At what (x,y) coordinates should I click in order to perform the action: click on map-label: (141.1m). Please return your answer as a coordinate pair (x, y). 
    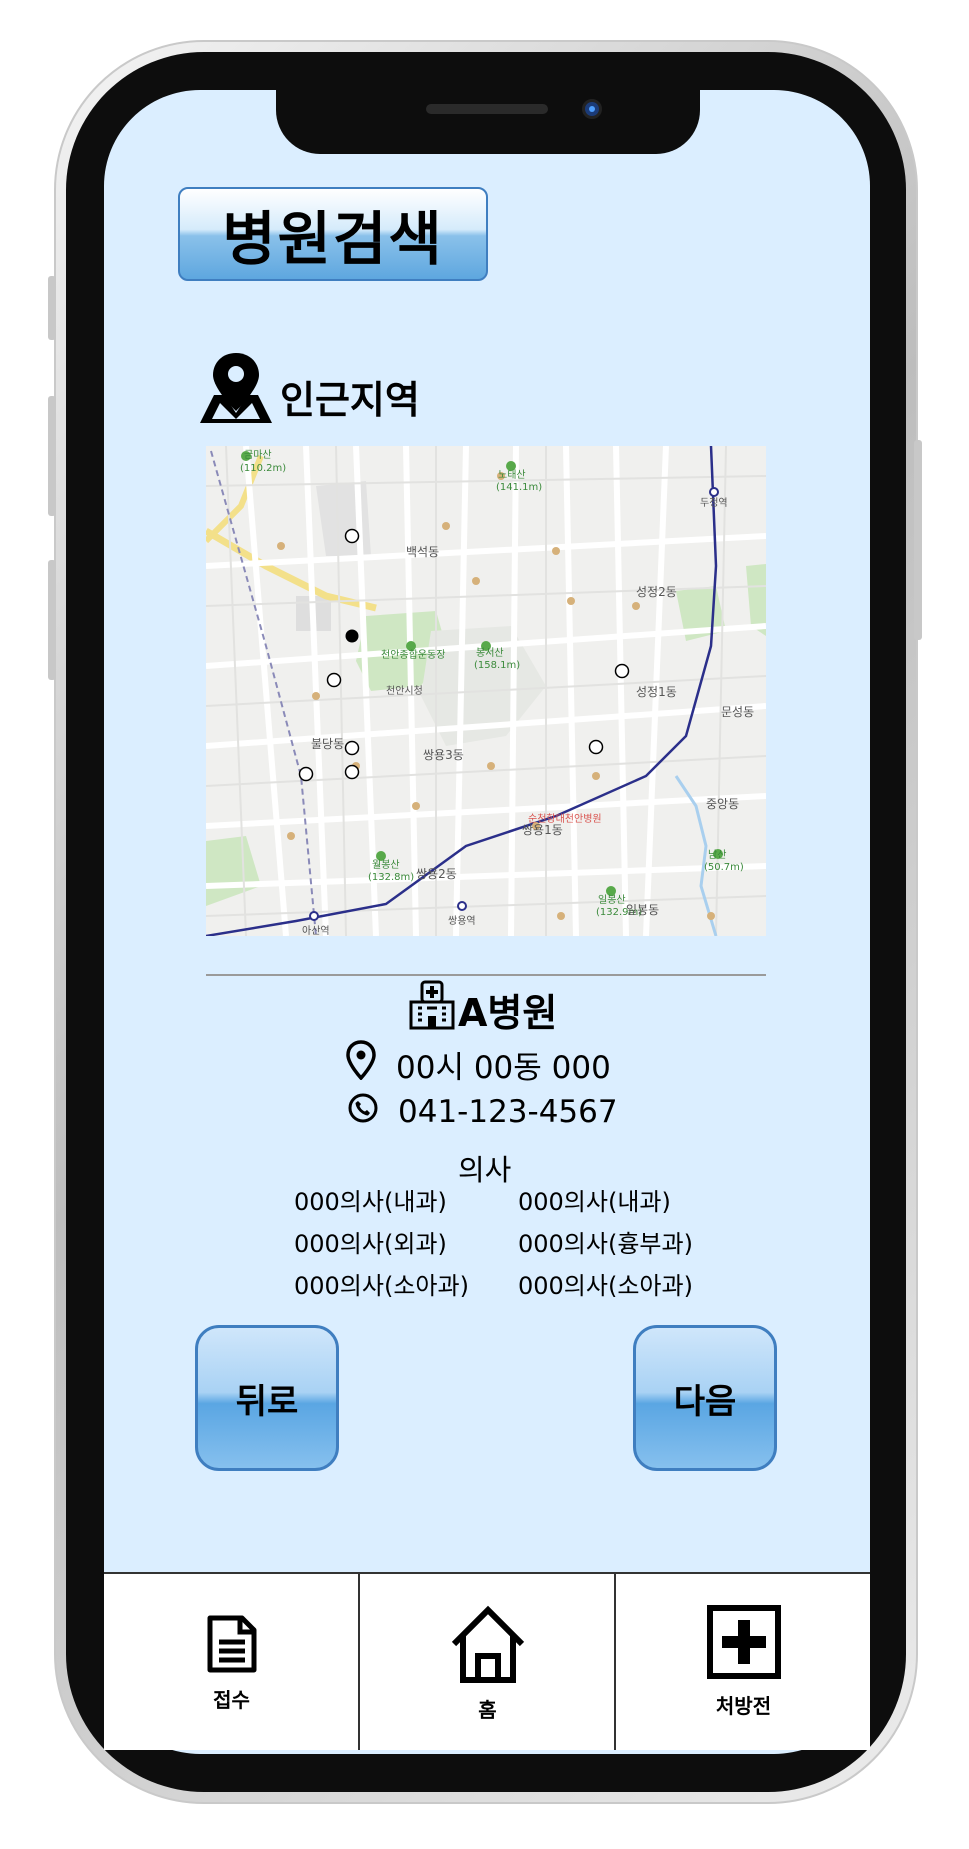
    Looking at the image, I should click on (519, 487).